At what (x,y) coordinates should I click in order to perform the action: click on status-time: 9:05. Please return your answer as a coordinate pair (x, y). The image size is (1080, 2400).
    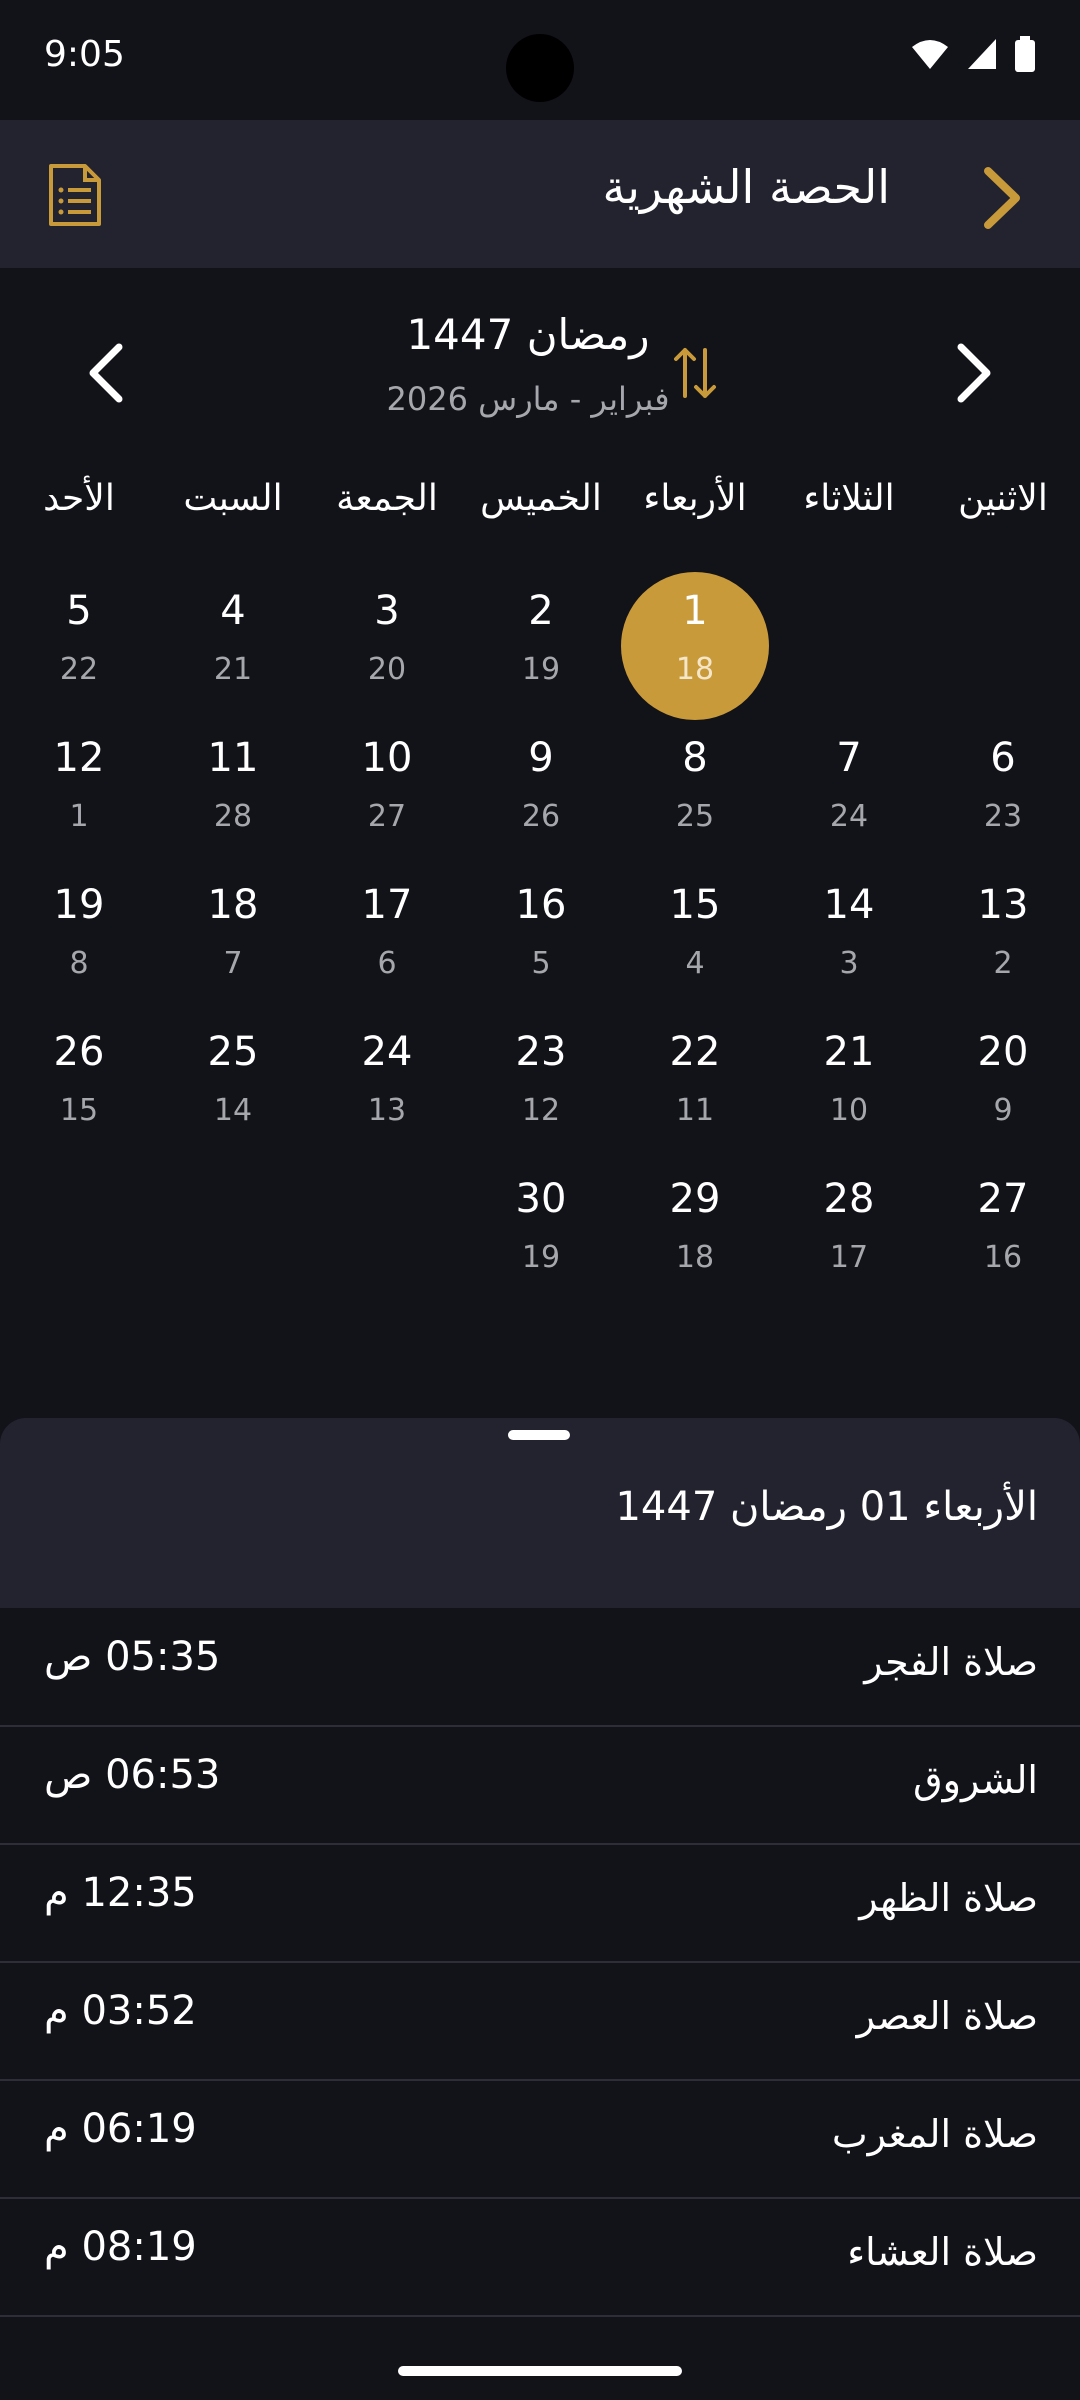
    Looking at the image, I should click on (84, 54).